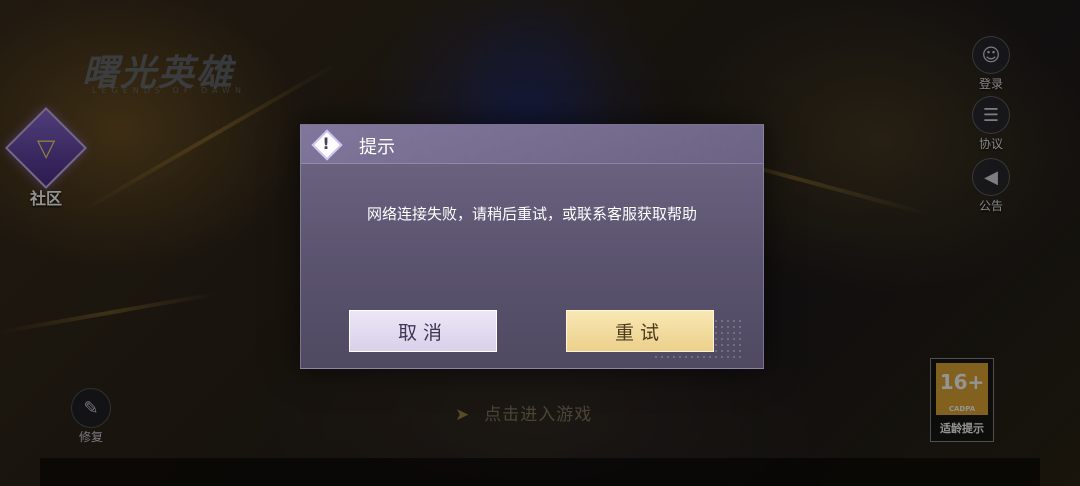  Describe the element at coordinates (532, 144) in the screenshot. I see `dialog-header: ! 提示` at that location.